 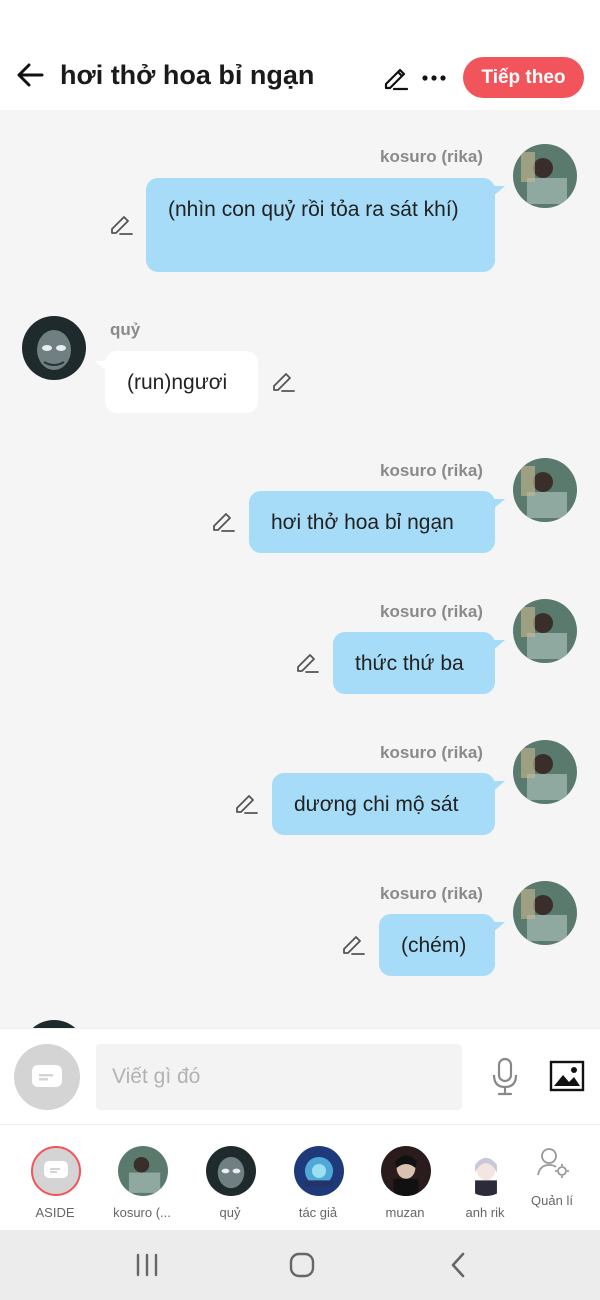 What do you see at coordinates (505, 1077) in the screenshot?
I see `microphone-icon` at bounding box center [505, 1077].